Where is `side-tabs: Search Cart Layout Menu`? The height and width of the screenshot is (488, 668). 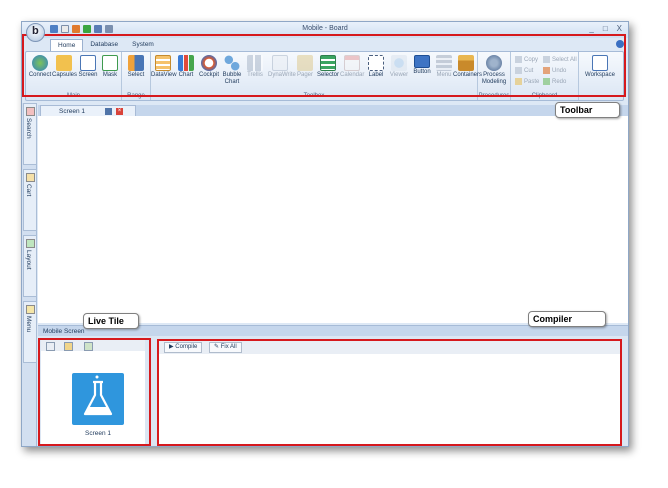 side-tabs: Search Cart Layout Menu is located at coordinates (29, 274).